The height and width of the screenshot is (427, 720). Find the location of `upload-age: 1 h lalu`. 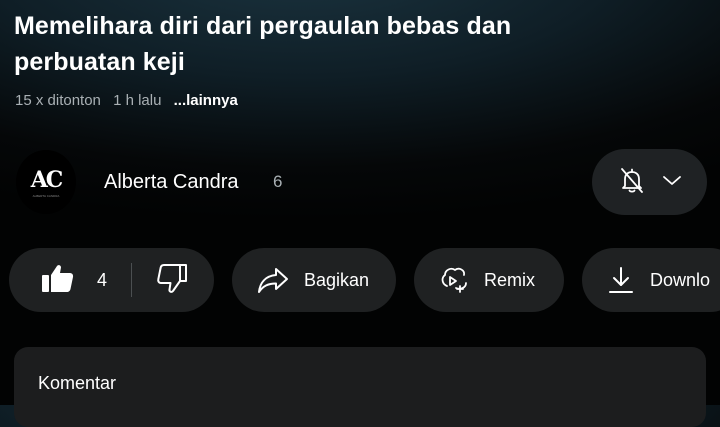

upload-age: 1 h lalu is located at coordinates (137, 100).